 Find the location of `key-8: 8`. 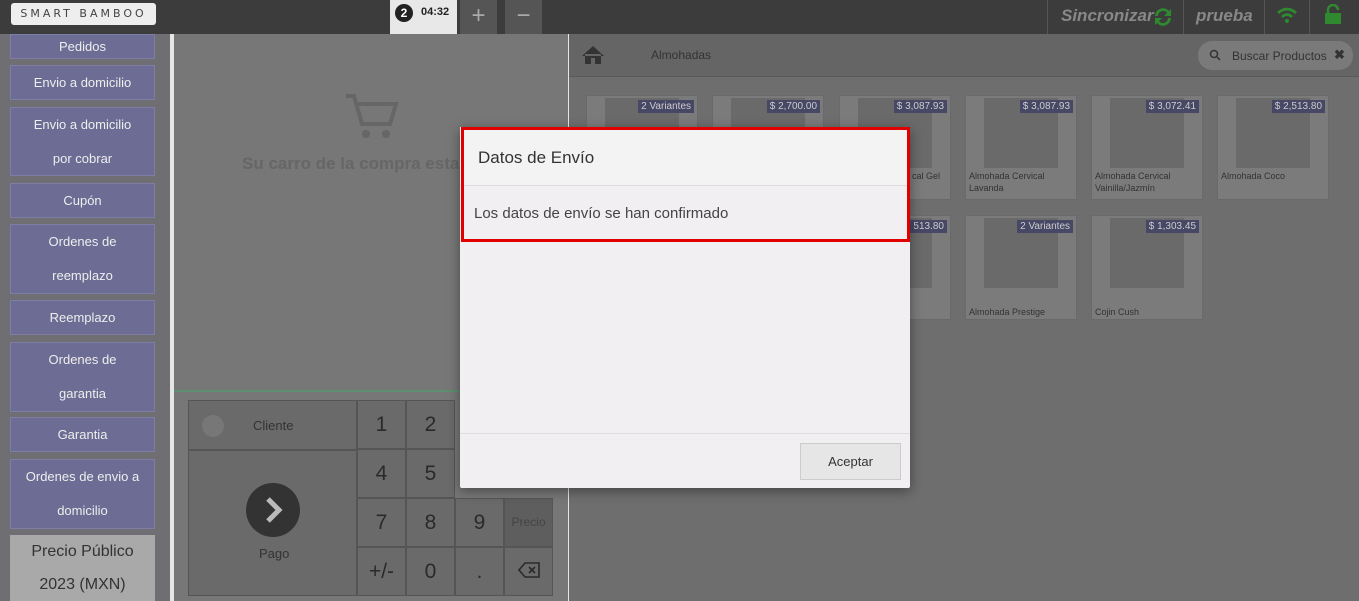

key-8: 8 is located at coordinates (430, 522).